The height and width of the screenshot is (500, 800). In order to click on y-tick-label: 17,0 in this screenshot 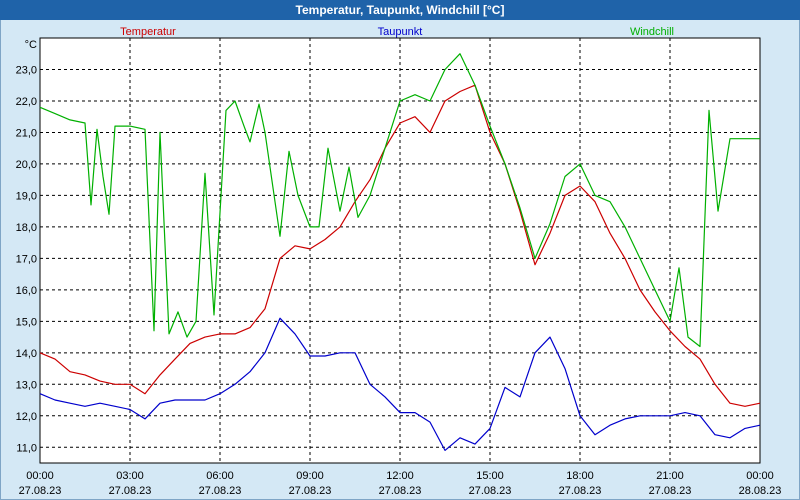, I will do `click(26, 259)`.